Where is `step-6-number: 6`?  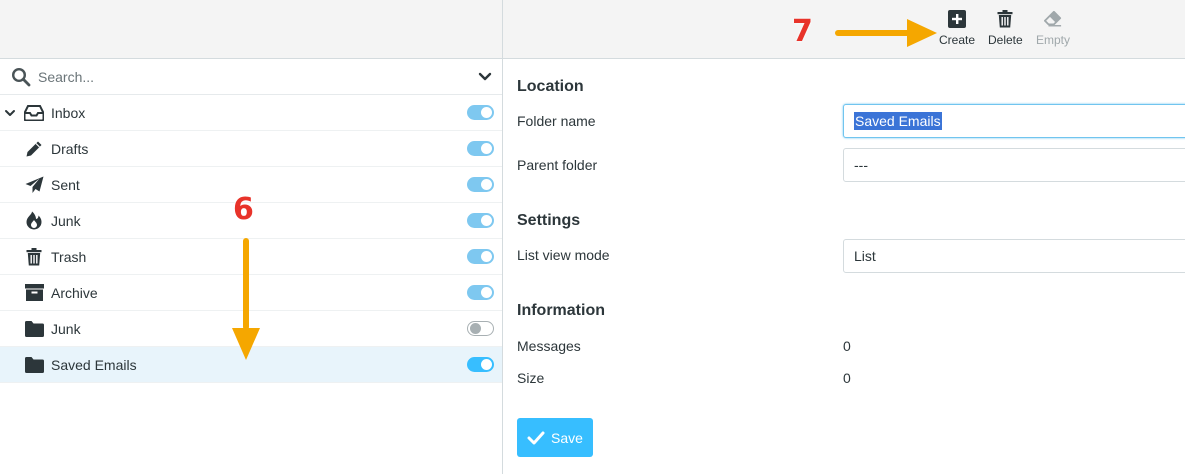
step-6-number: 6 is located at coordinates (243, 209).